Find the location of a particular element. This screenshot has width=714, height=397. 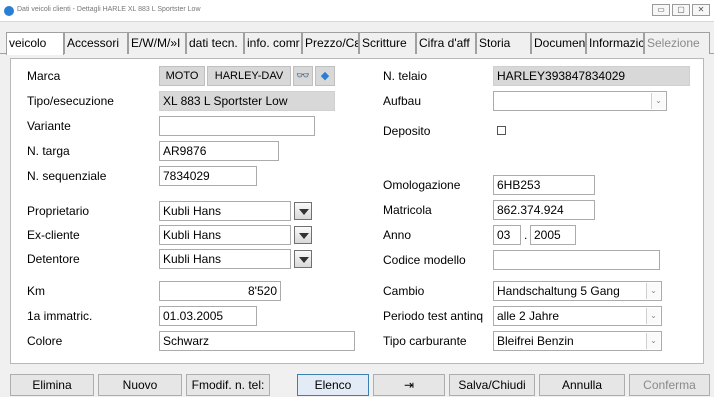

periodo-select: alle 2 Jahre ⌄ is located at coordinates (577, 316).